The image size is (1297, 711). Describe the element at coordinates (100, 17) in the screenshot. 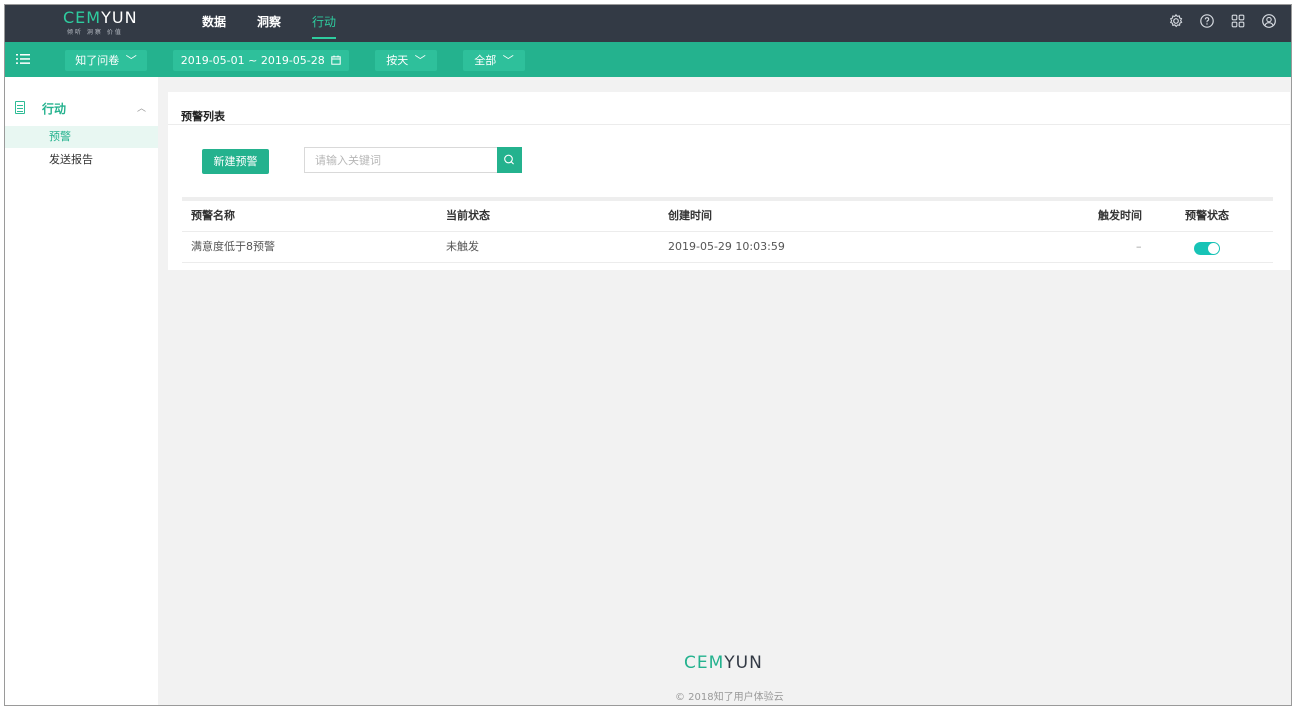

I see `logo-wordmark: CEMYUN` at that location.